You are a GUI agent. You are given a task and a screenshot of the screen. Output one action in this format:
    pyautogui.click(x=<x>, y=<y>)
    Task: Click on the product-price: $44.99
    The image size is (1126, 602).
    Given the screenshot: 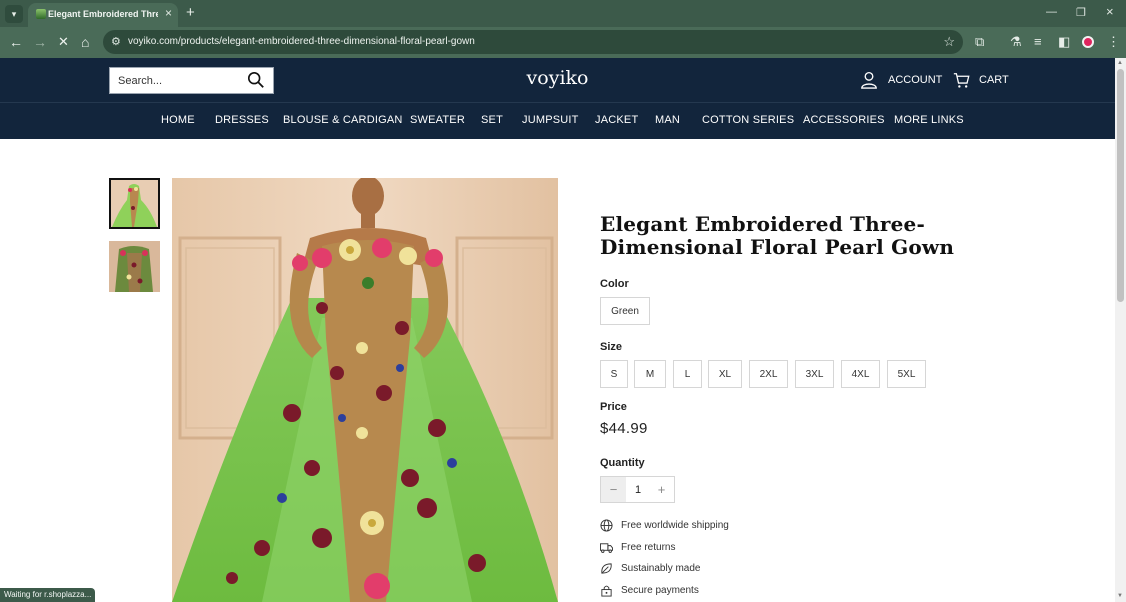 What is the action you would take?
    pyautogui.click(x=624, y=428)
    